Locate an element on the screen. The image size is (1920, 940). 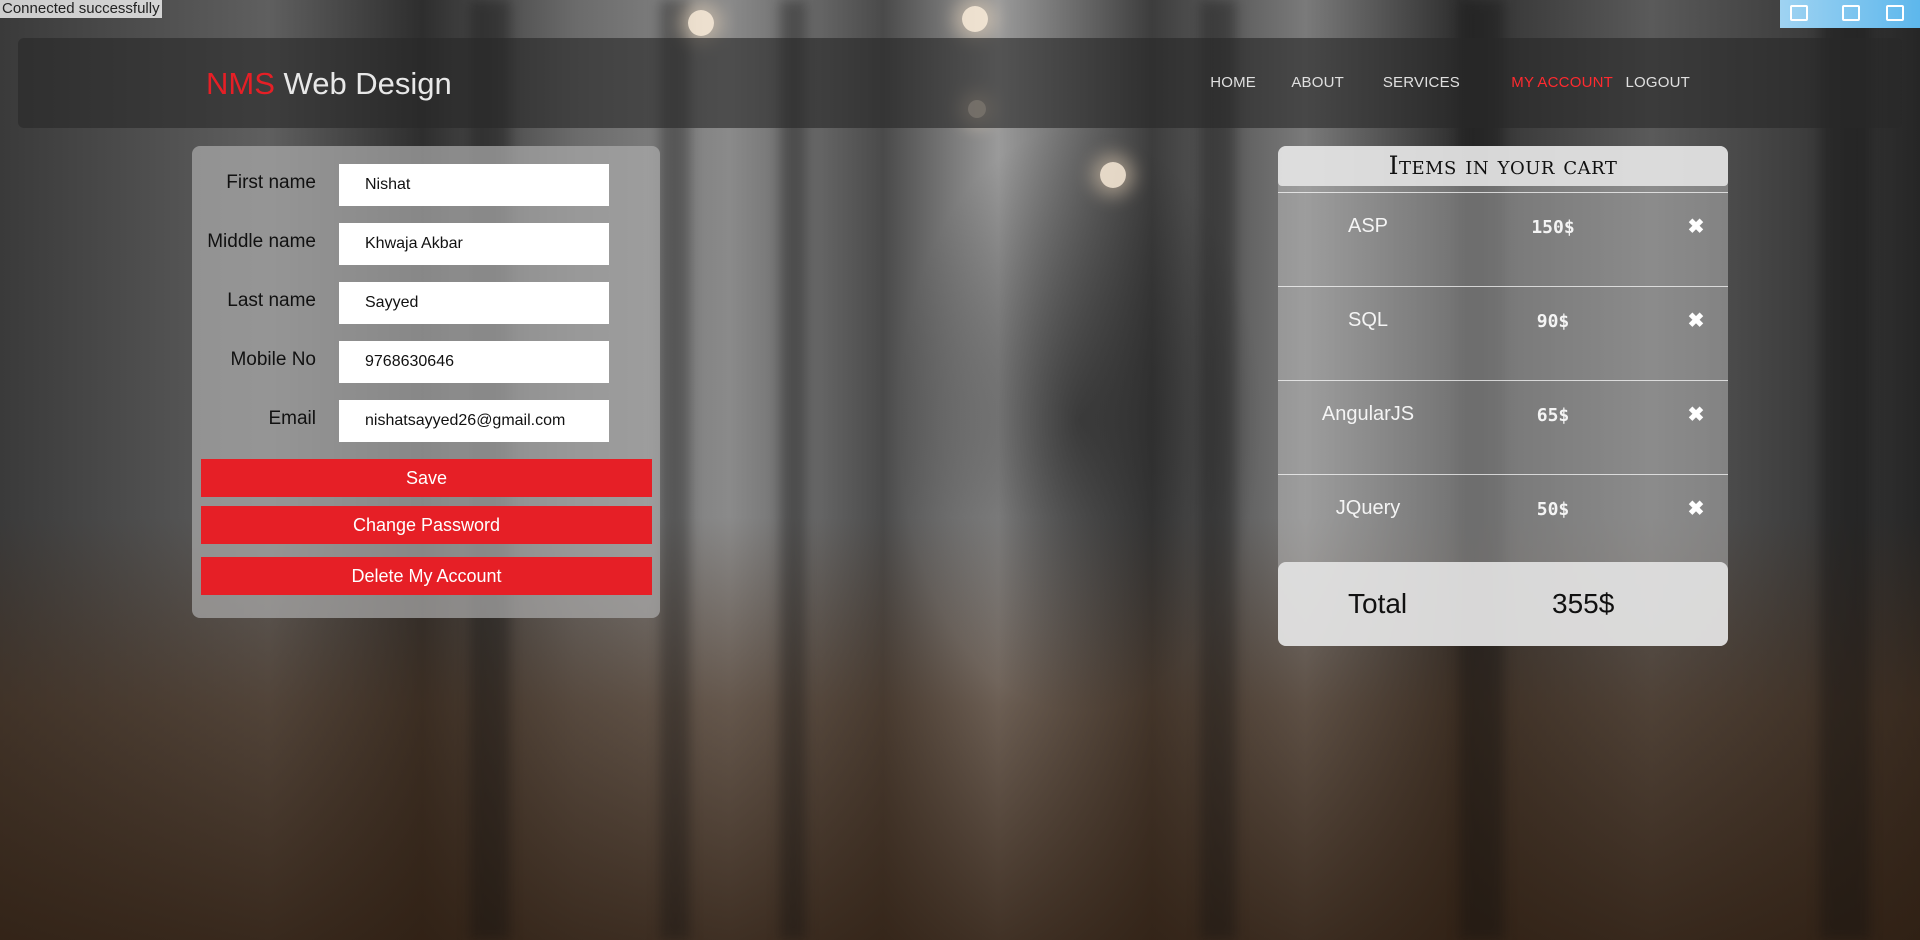
cart-total: Total 355$ is located at coordinates (1503, 604).